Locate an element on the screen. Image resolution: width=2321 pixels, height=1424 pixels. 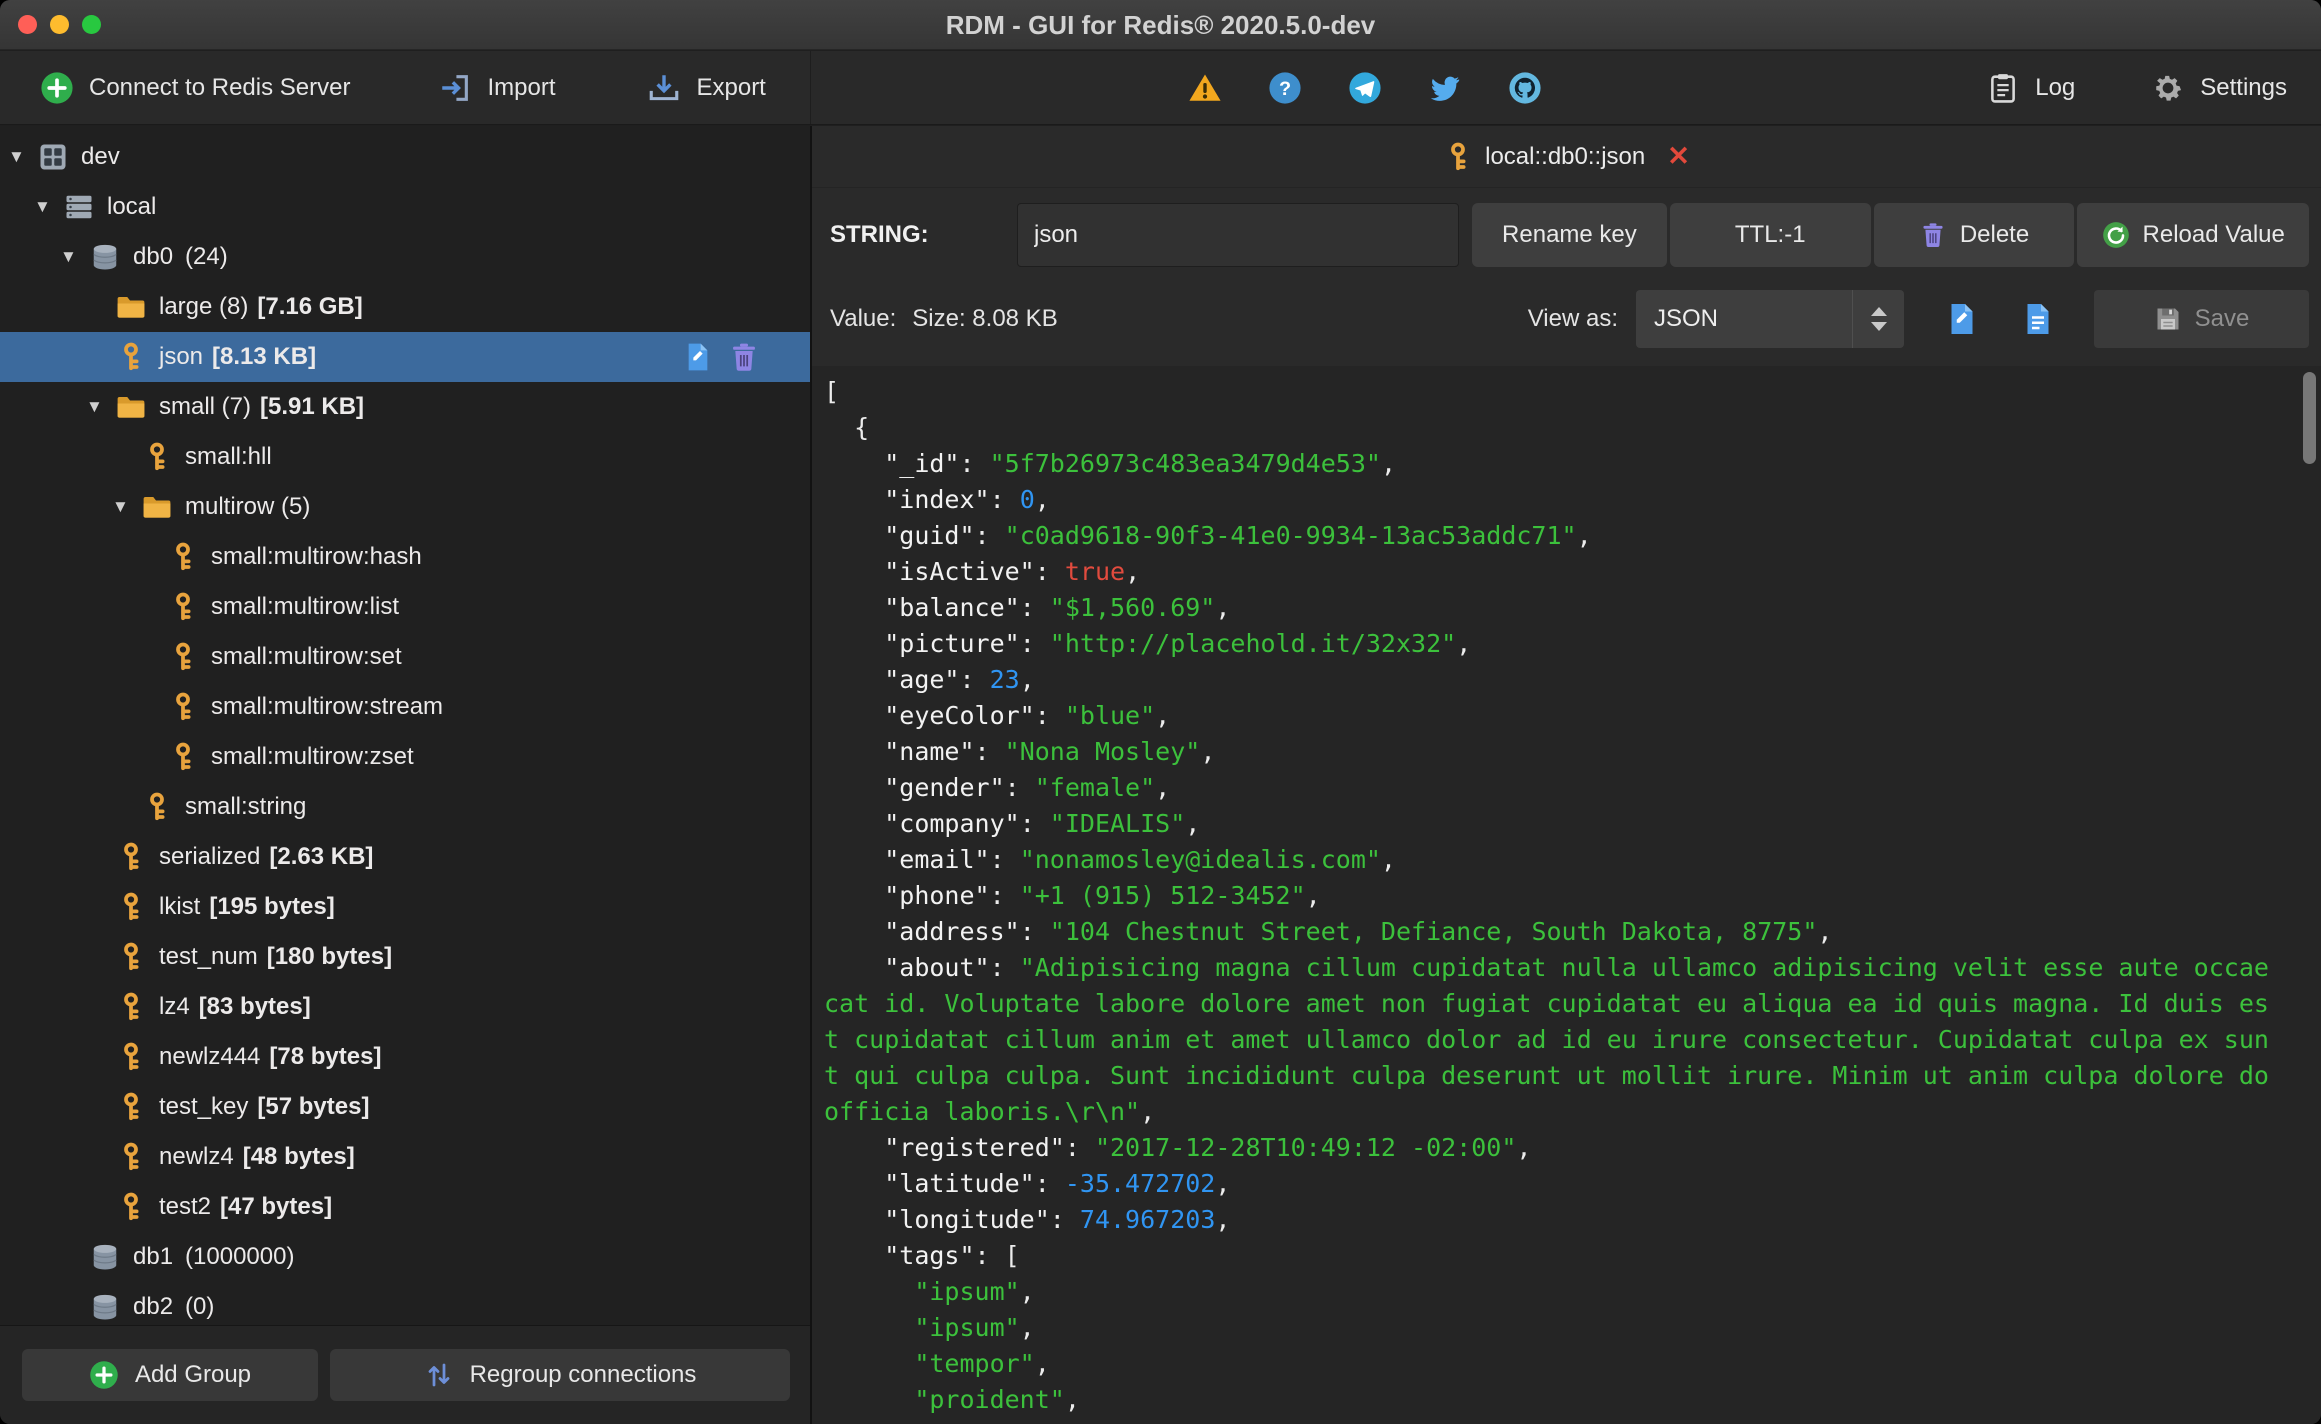
sort-arrows-icon is located at coordinates (439, 1375).